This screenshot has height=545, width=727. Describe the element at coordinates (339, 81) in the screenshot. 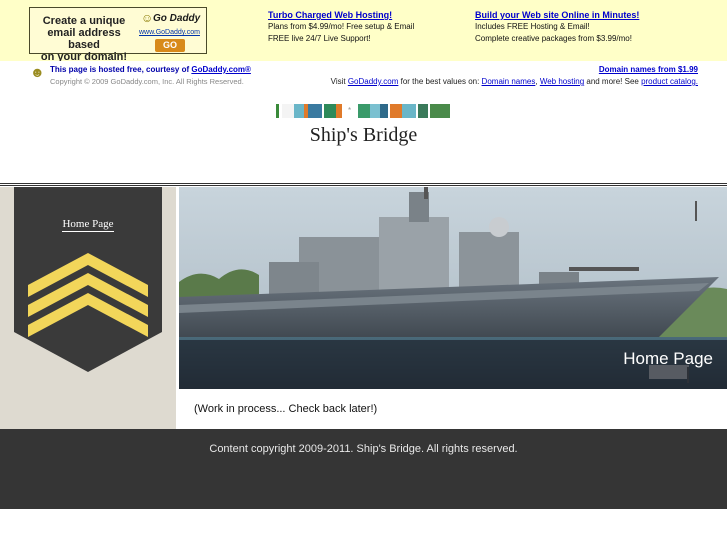

I see `values-text: Visit` at that location.